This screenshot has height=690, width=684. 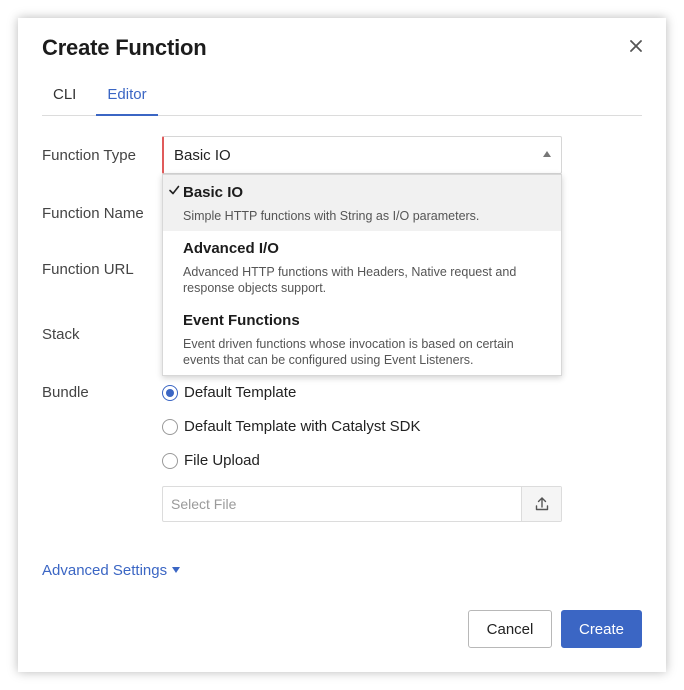 I want to click on upload-button, so click(x=541, y=504).